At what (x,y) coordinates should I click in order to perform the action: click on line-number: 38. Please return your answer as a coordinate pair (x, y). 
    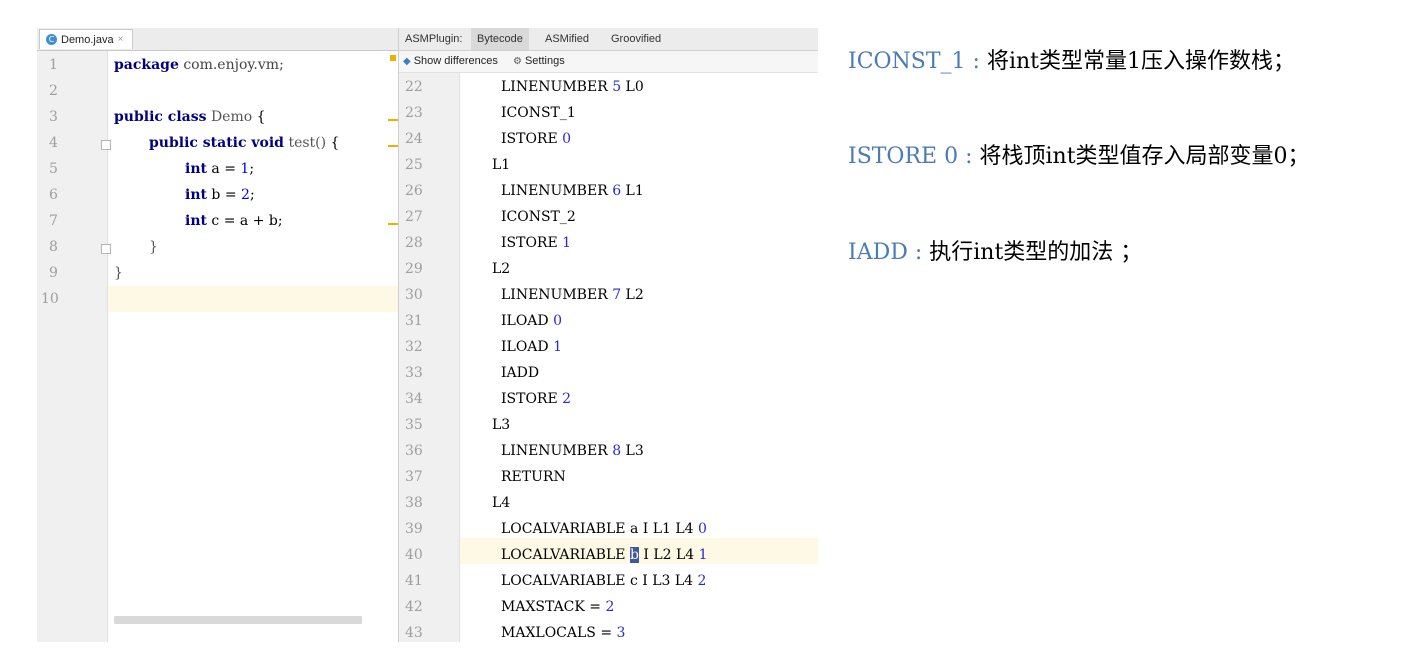
    Looking at the image, I should click on (414, 503).